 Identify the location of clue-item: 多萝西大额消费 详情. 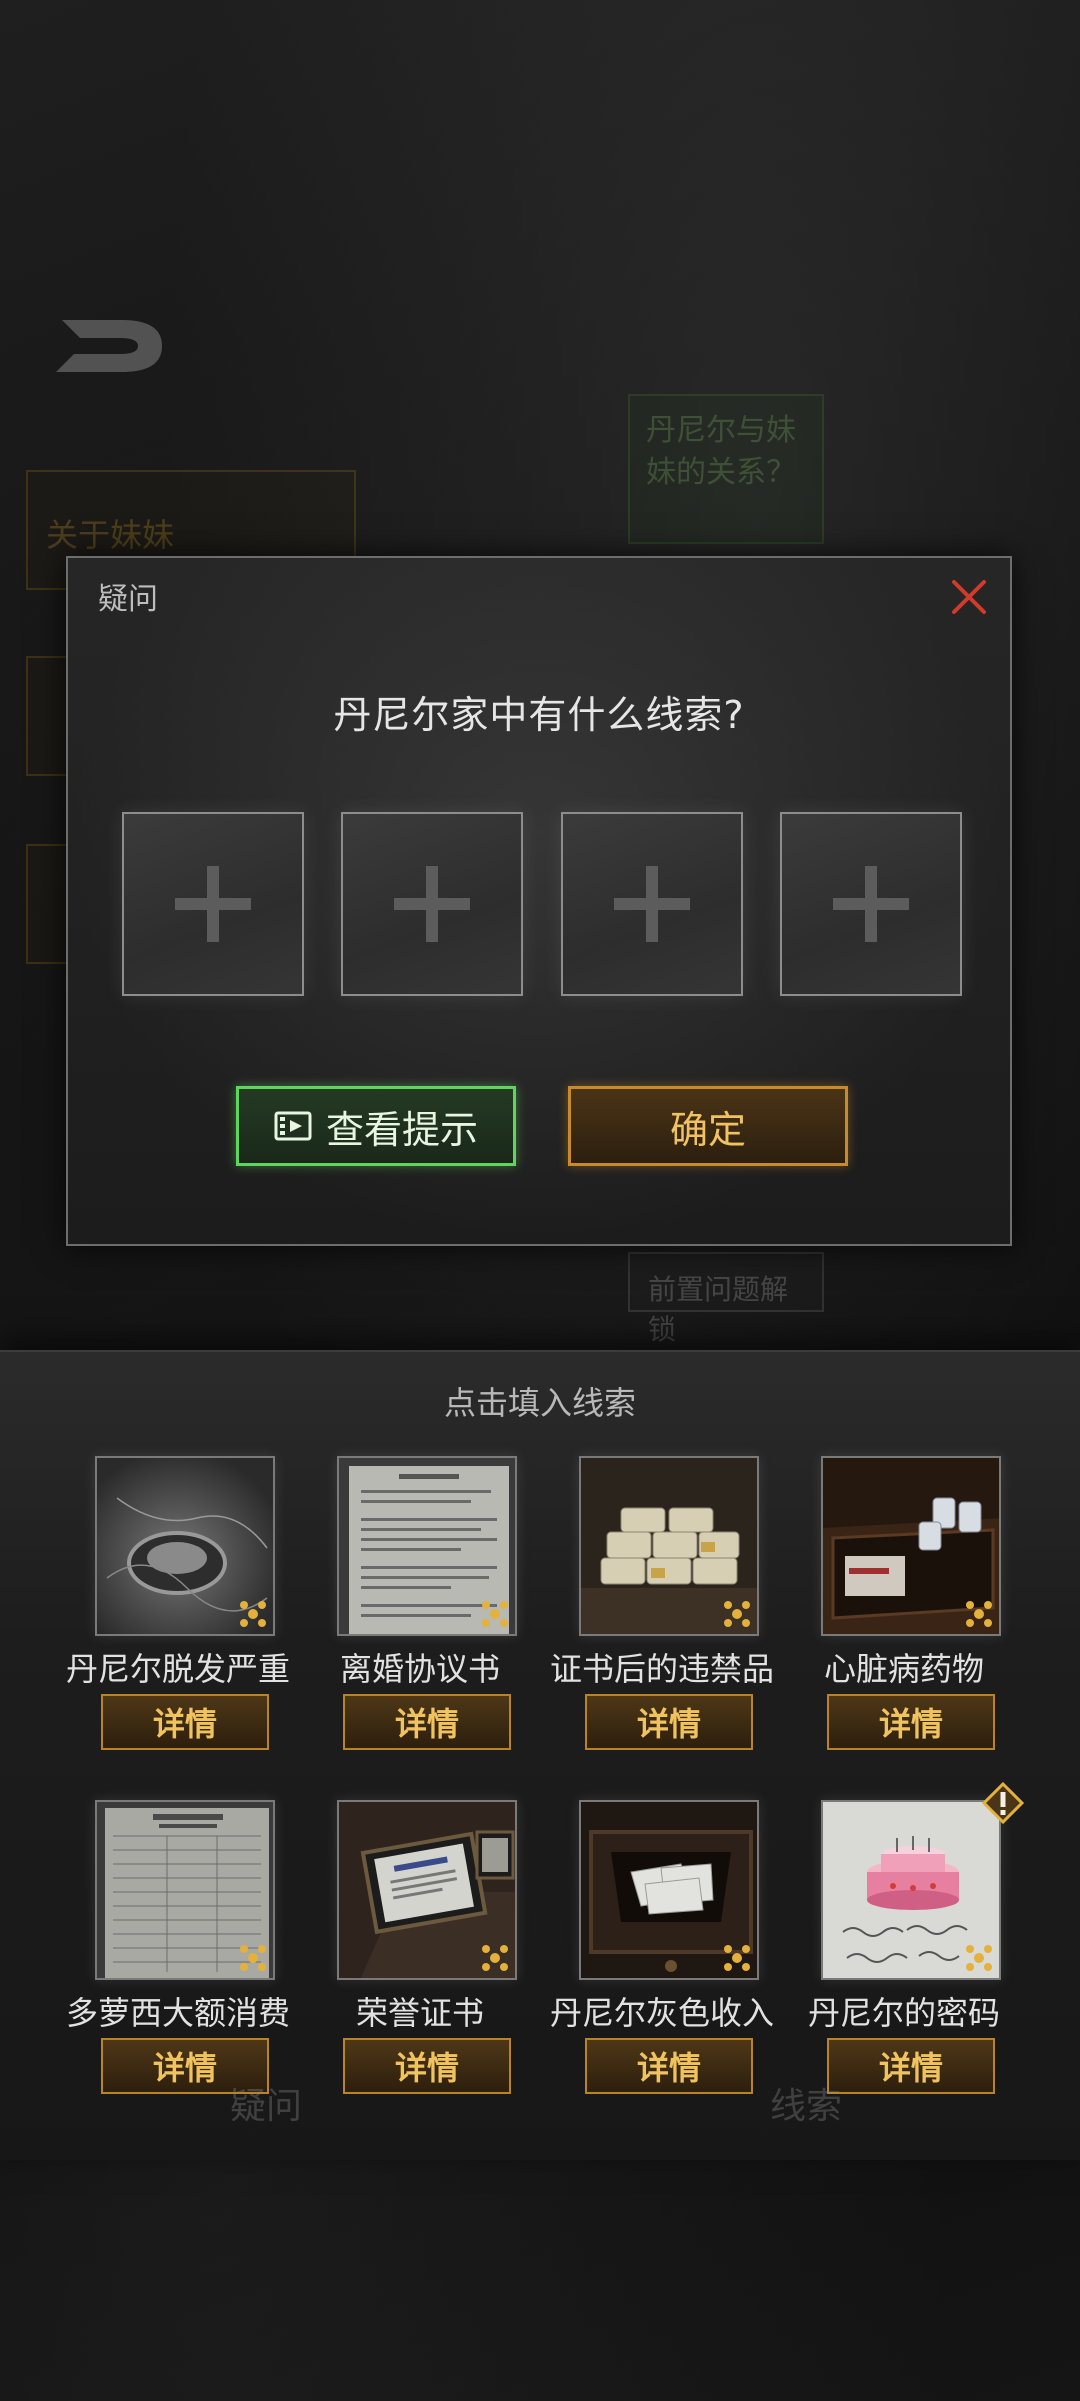
(178, 1960).